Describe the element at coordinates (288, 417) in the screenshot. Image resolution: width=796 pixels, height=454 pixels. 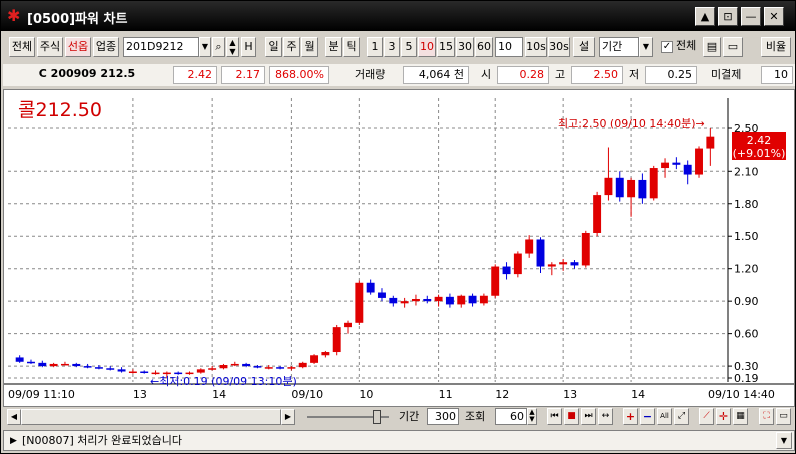
I see `scroll-right-icon: ▶` at that location.